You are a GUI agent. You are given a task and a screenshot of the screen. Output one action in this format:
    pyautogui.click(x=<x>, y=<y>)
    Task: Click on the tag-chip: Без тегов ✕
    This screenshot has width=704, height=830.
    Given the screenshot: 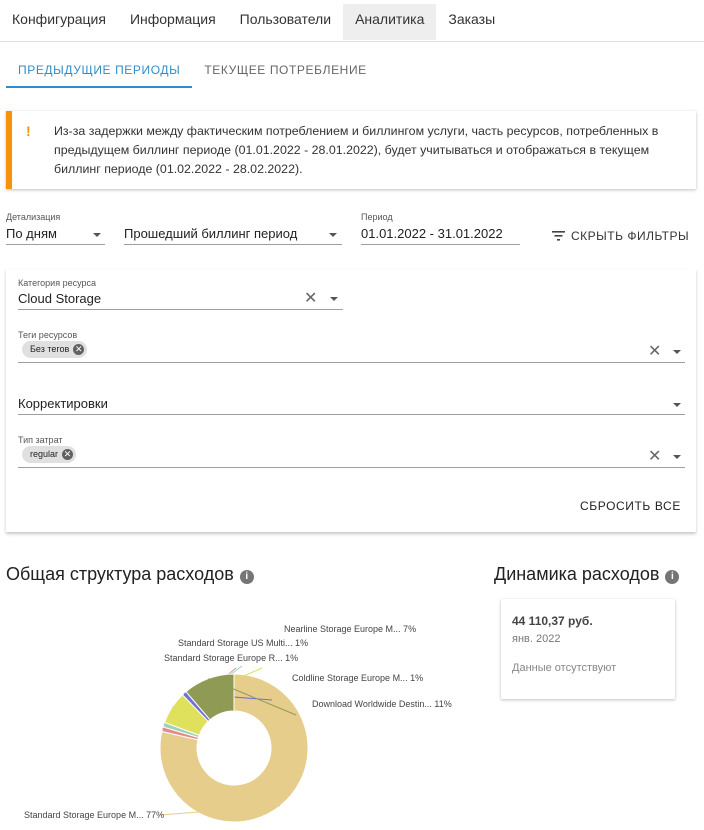 What is the action you would take?
    pyautogui.click(x=55, y=349)
    